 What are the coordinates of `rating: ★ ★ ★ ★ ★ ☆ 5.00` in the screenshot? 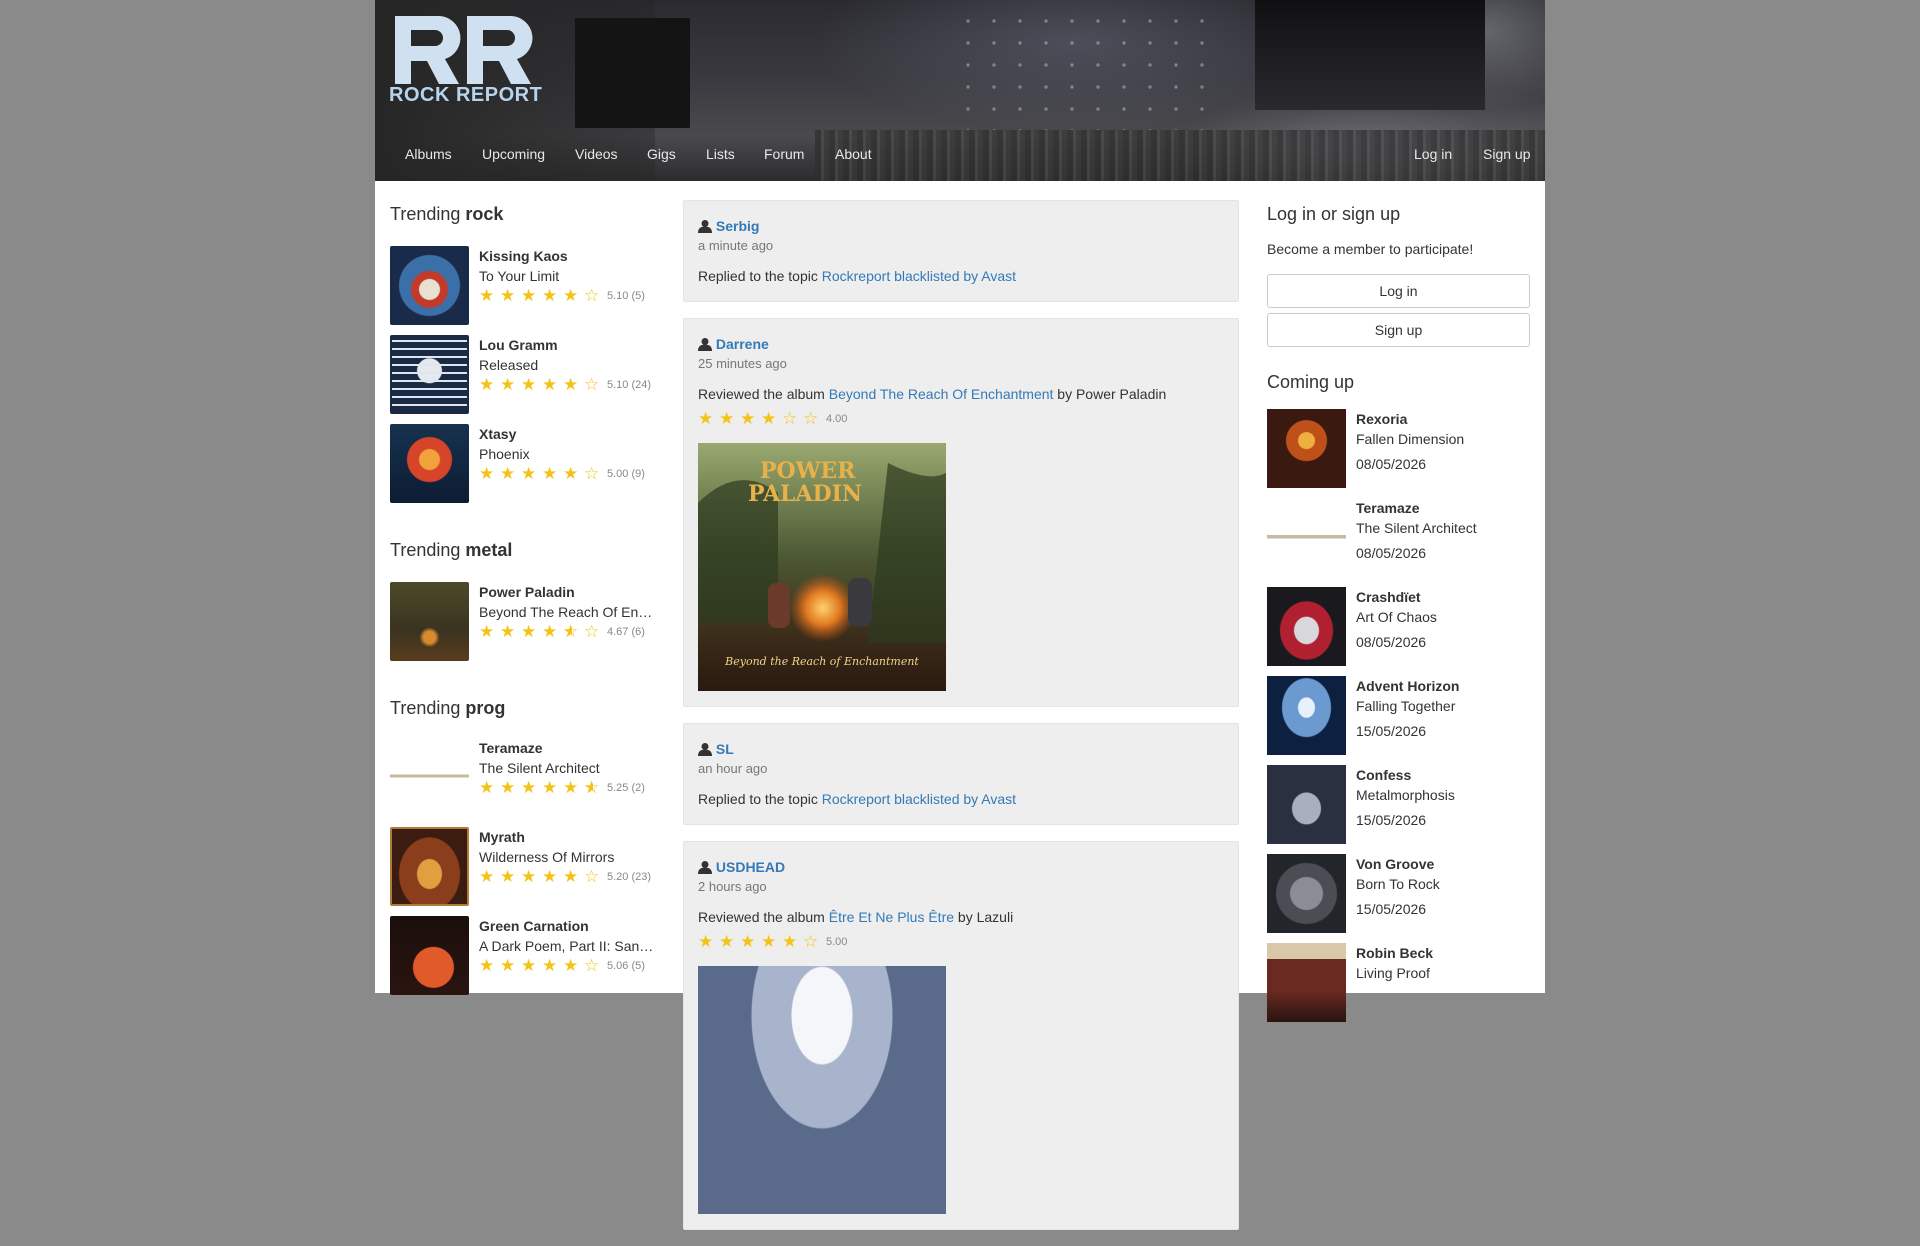 It's located at (773, 941).